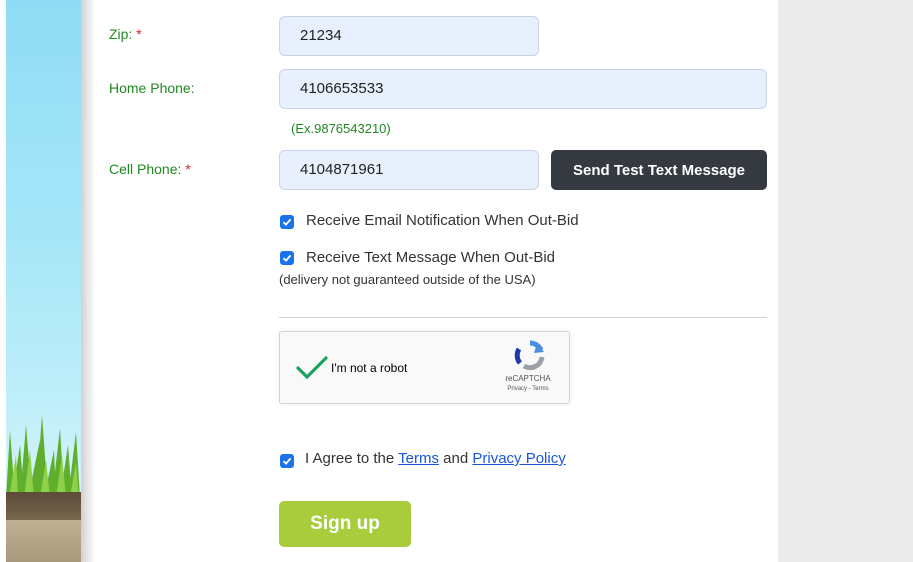 The image size is (913, 562). Describe the element at coordinates (342, 88) in the screenshot. I see `home-phone-value: 4106653533` at that location.